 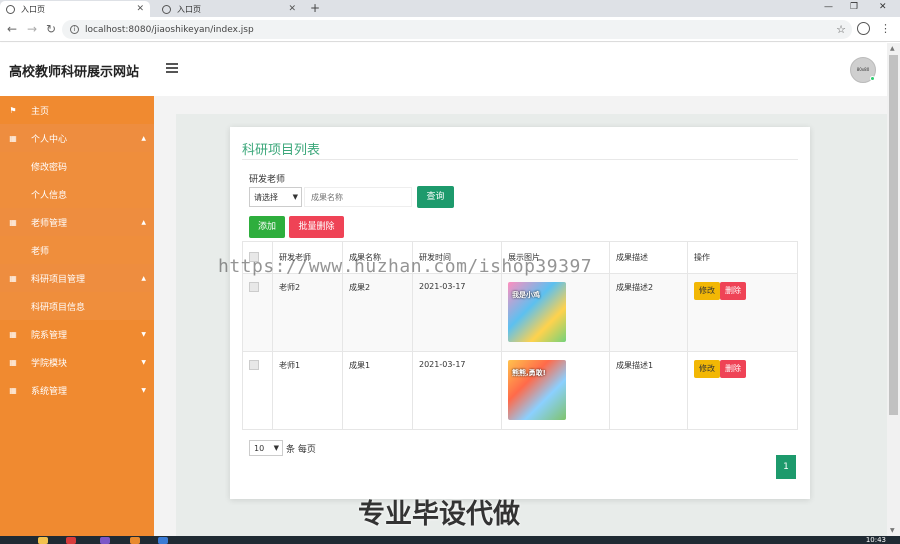 What do you see at coordinates (892, 48) in the screenshot?
I see `scroll-up-icon: ▲` at bounding box center [892, 48].